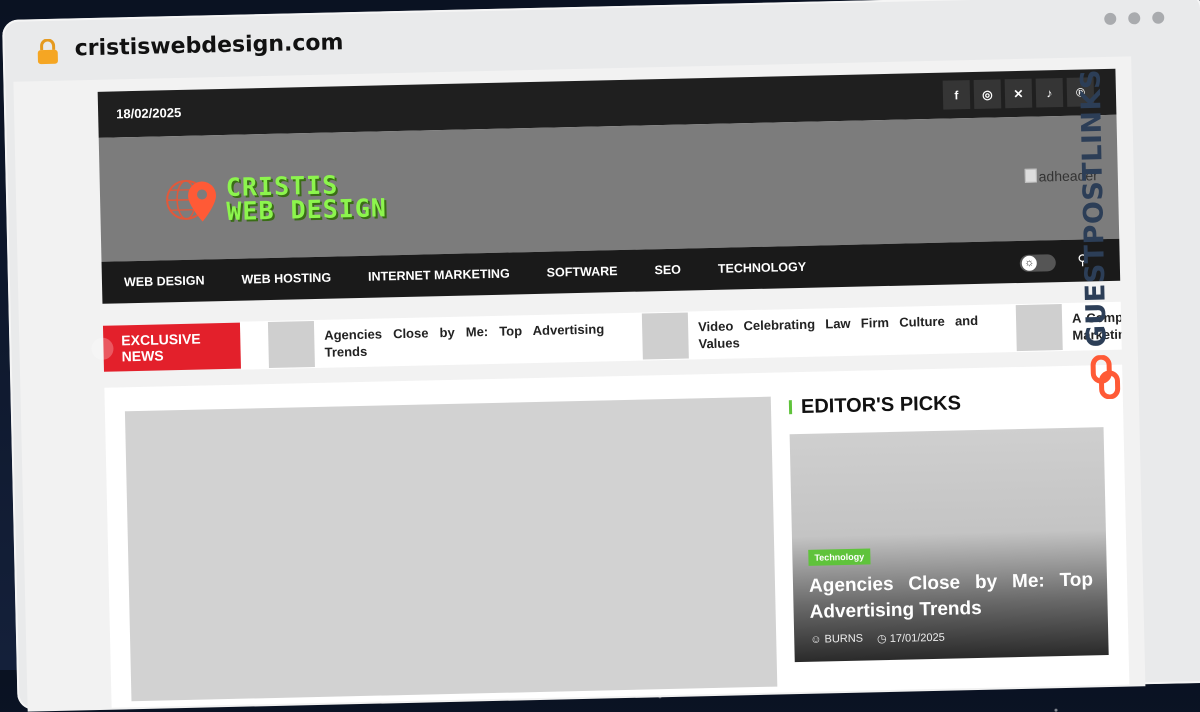 Image resolution: width=1200 pixels, height=712 pixels. Describe the element at coordinates (307, 209) in the screenshot. I see `logo-line2: WEB DESIGN` at that location.